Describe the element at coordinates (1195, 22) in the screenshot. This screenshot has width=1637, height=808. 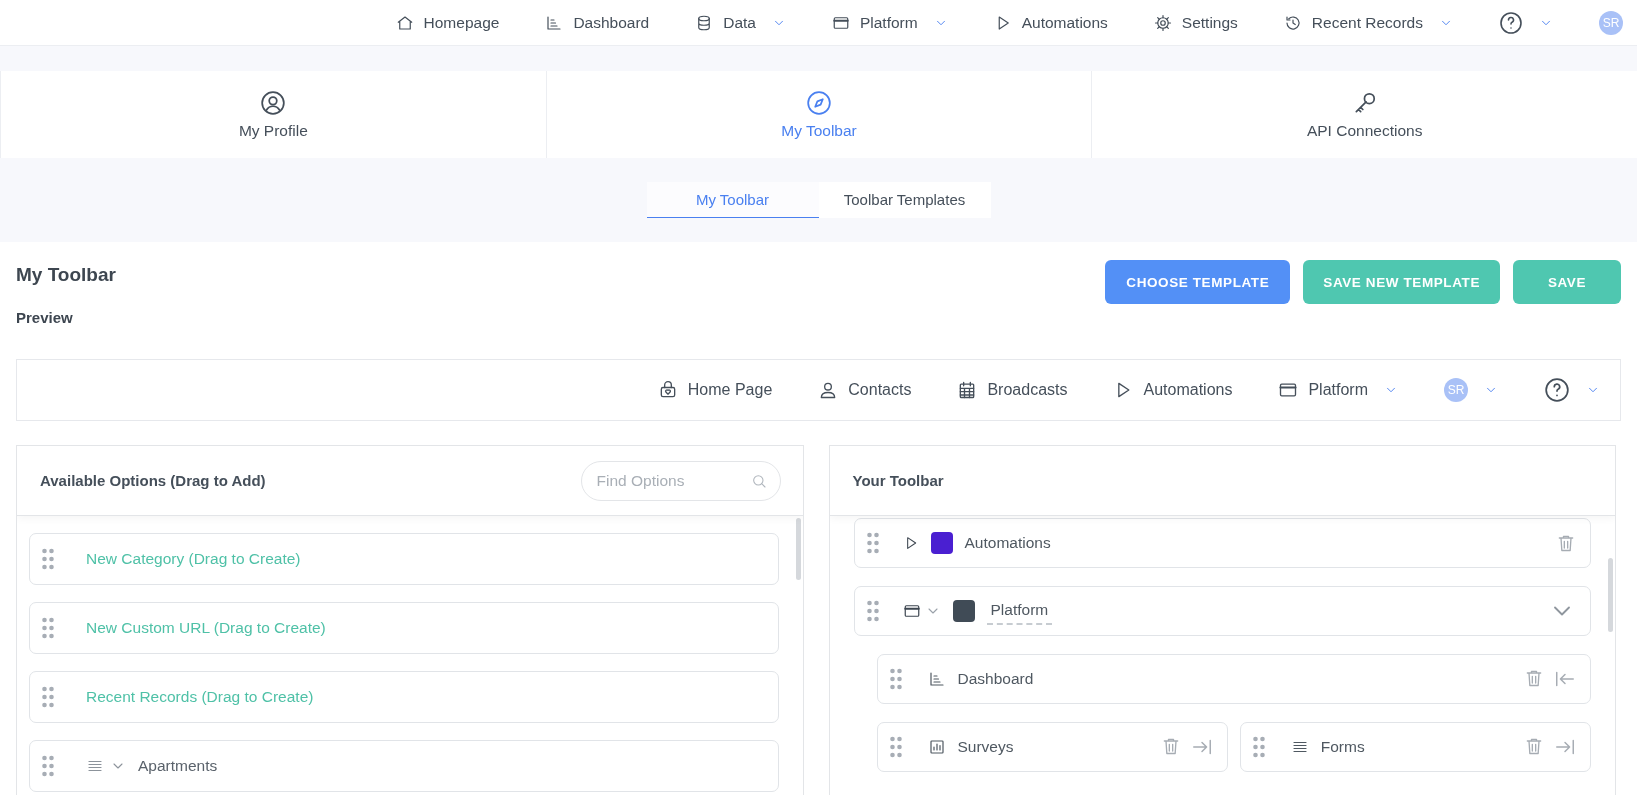
I see `nav-link: Settings` at that location.